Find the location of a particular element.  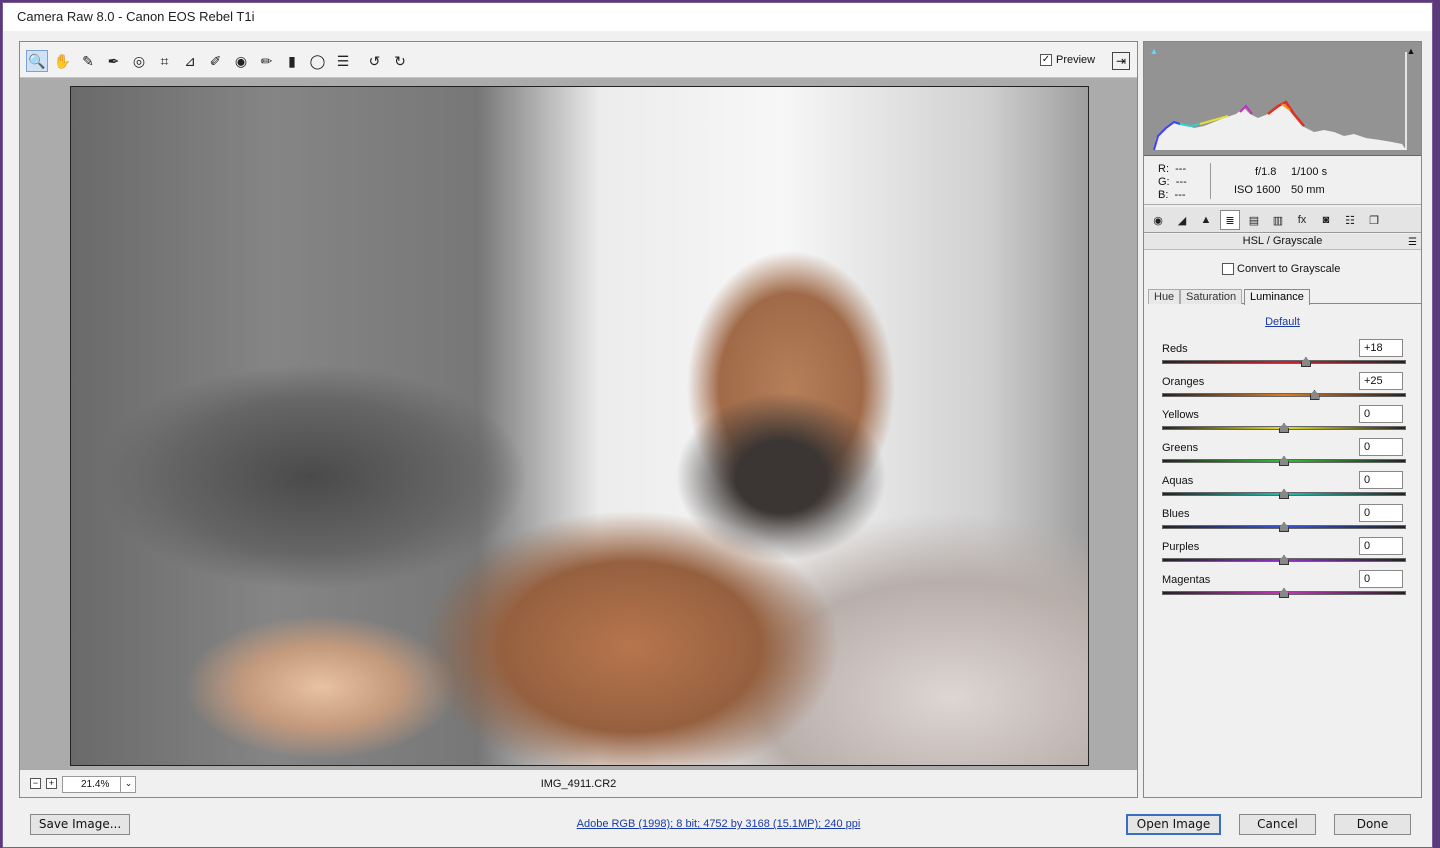

preview-statusbar: − + 21.4% ⌄ IMG_4911.CR2 is located at coordinates (578, 783).